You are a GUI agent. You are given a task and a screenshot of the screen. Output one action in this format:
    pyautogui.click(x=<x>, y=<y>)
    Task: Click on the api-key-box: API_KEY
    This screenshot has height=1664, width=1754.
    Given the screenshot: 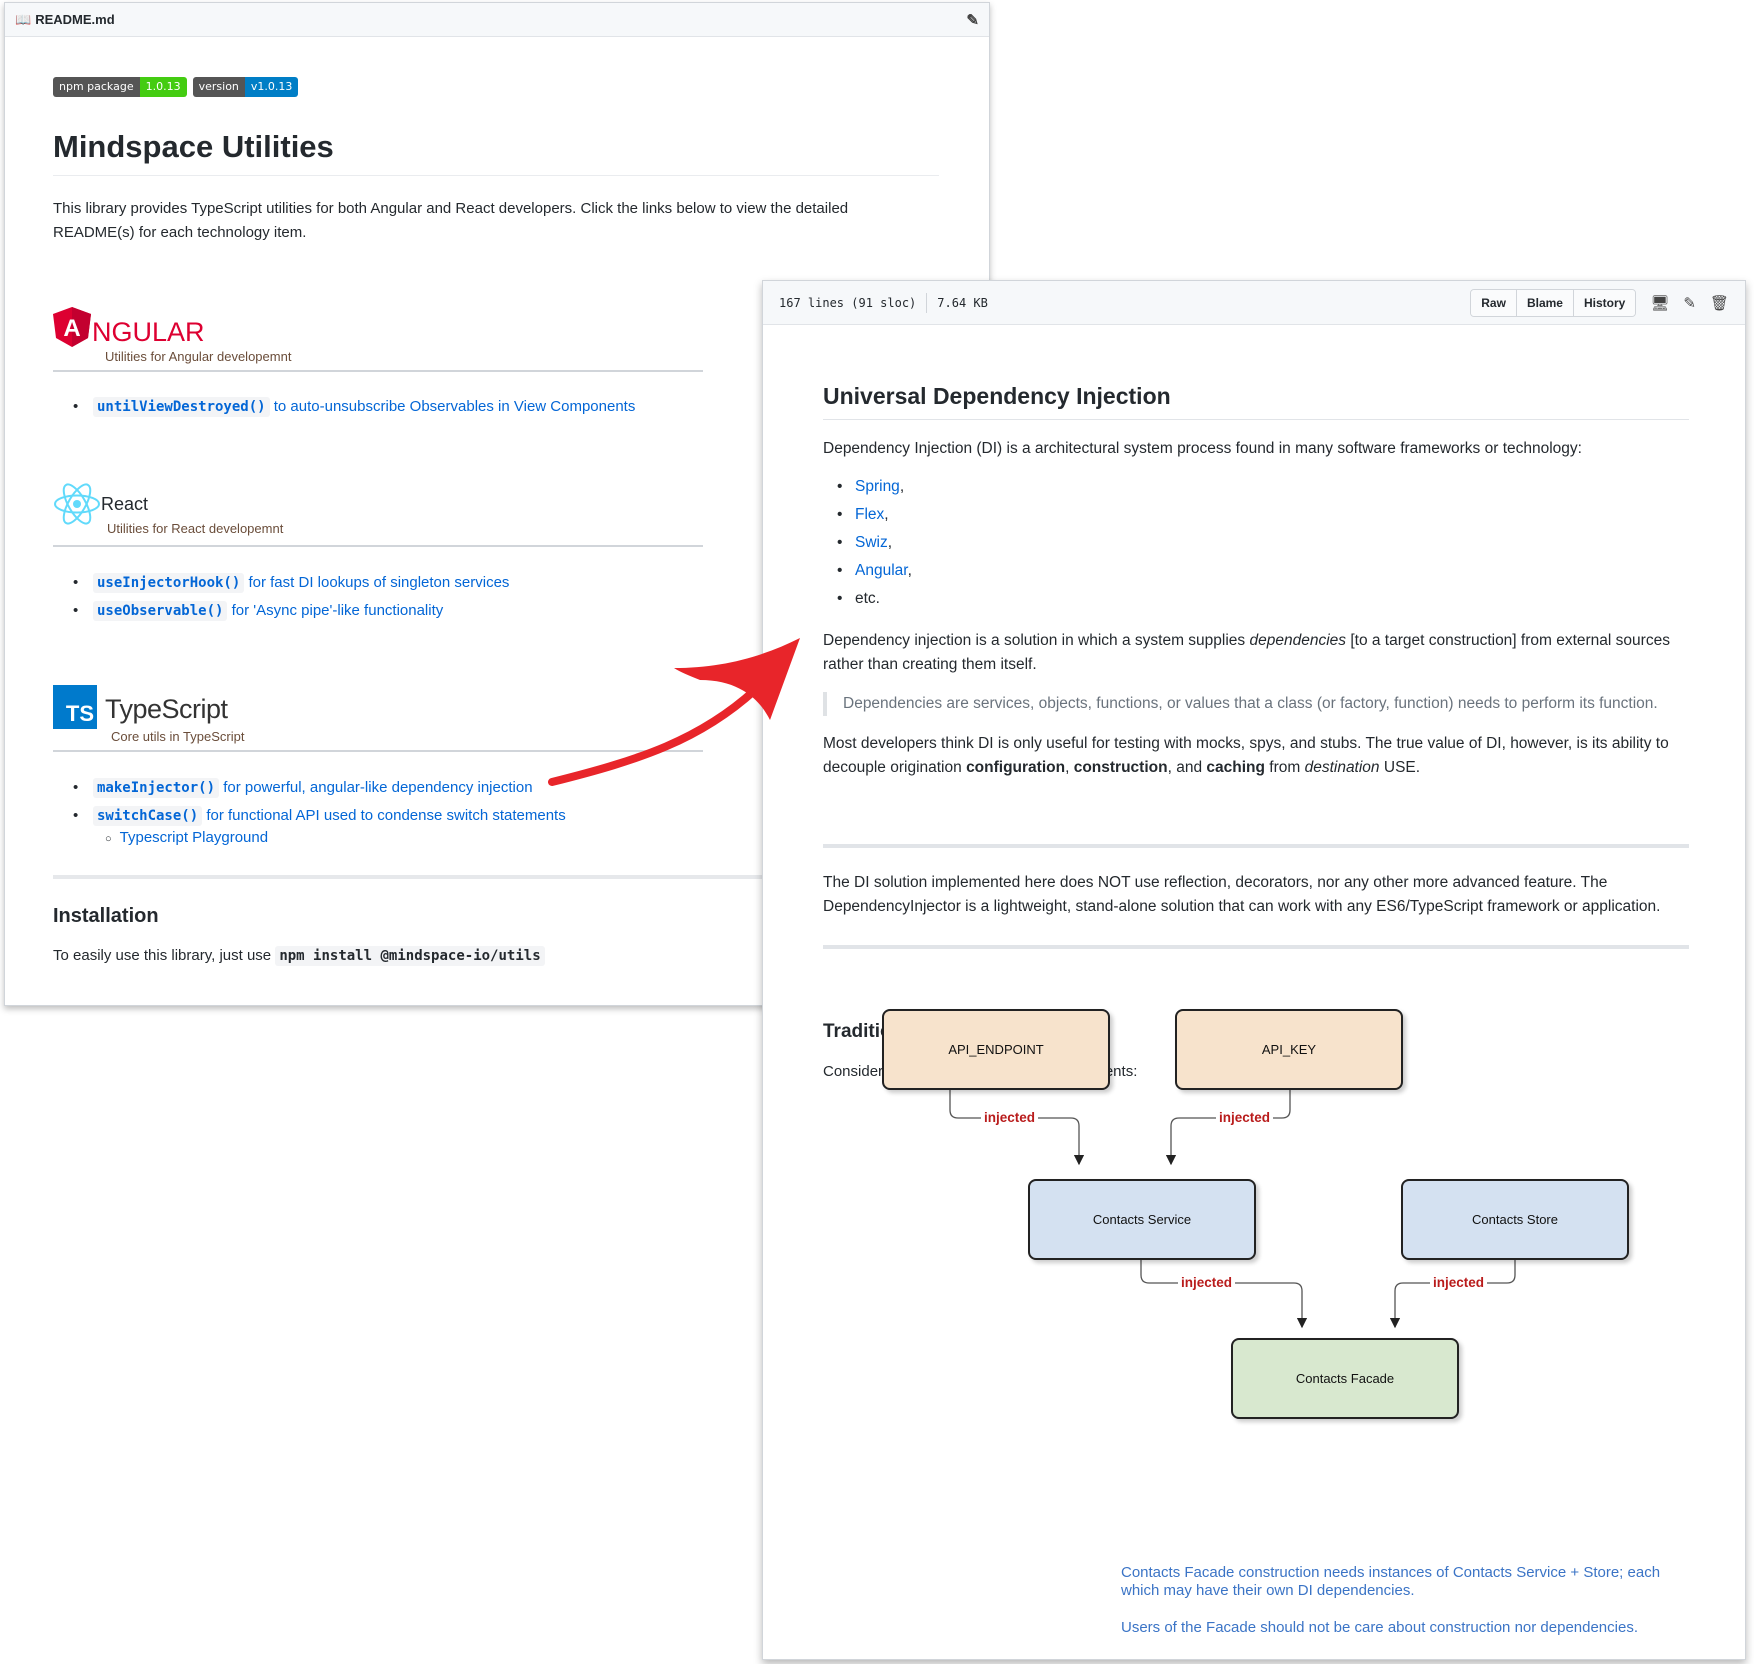 What is the action you would take?
    pyautogui.click(x=1289, y=1049)
    